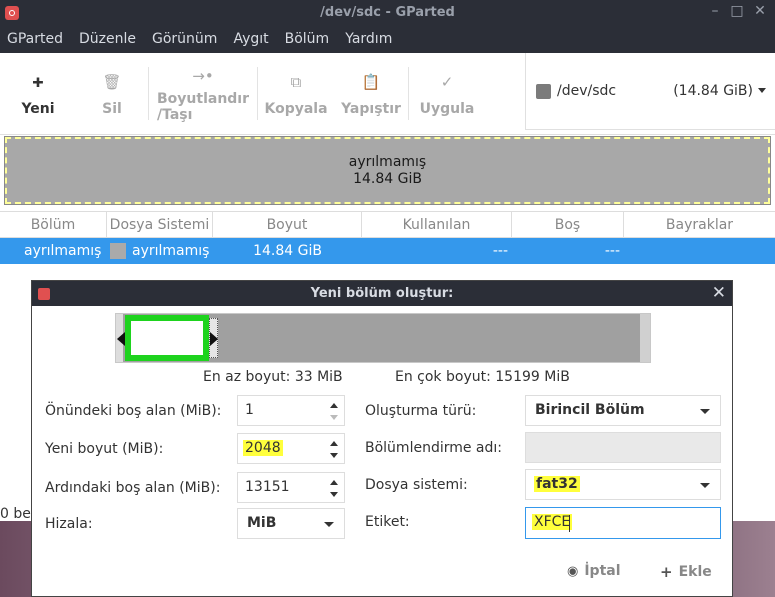 The height and width of the screenshot is (597, 775). What do you see at coordinates (69, 524) in the screenshot?
I see `align-label: Hizala:` at bounding box center [69, 524].